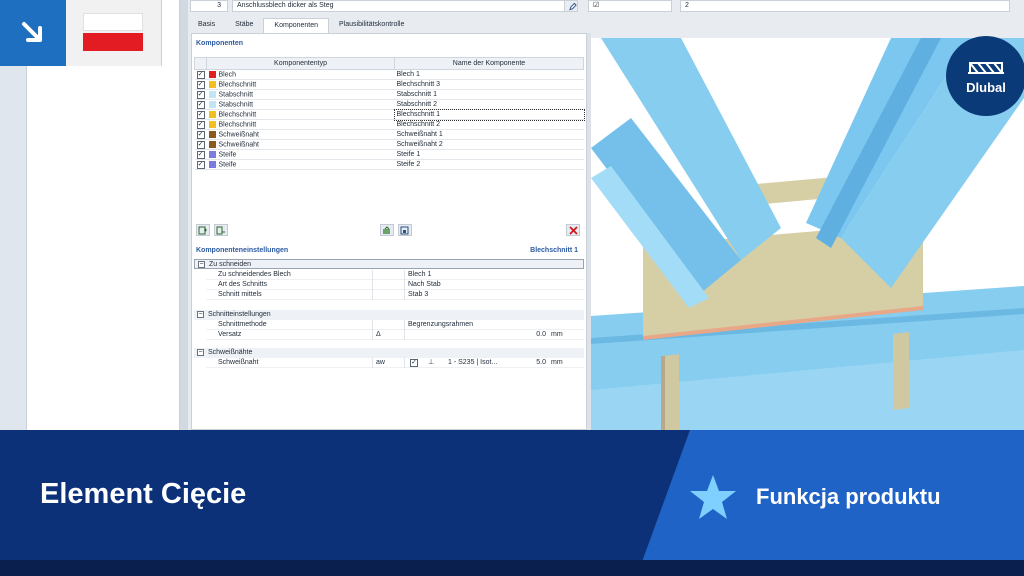  Describe the element at coordinates (424, 285) in the screenshot. I see `prop-value: Nach Stab` at that location.